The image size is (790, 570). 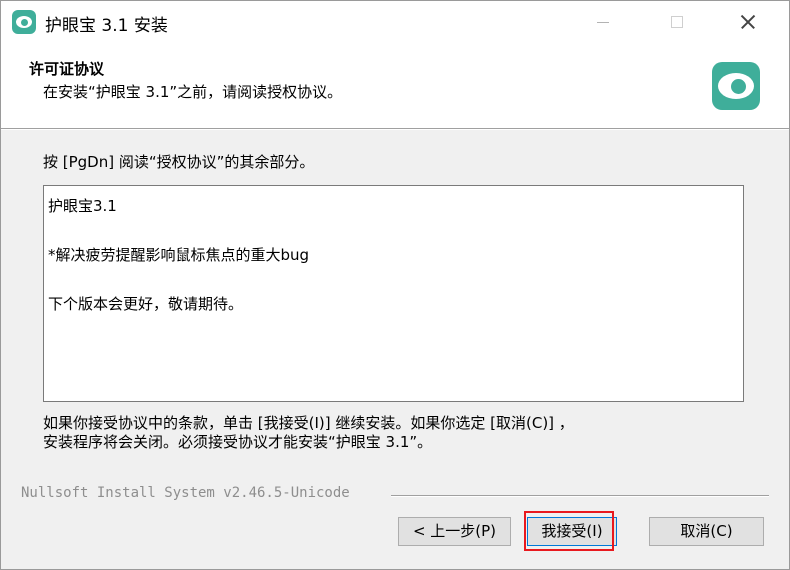 What do you see at coordinates (706, 531) in the screenshot?
I see `cancel-button: 取消(C)` at bounding box center [706, 531].